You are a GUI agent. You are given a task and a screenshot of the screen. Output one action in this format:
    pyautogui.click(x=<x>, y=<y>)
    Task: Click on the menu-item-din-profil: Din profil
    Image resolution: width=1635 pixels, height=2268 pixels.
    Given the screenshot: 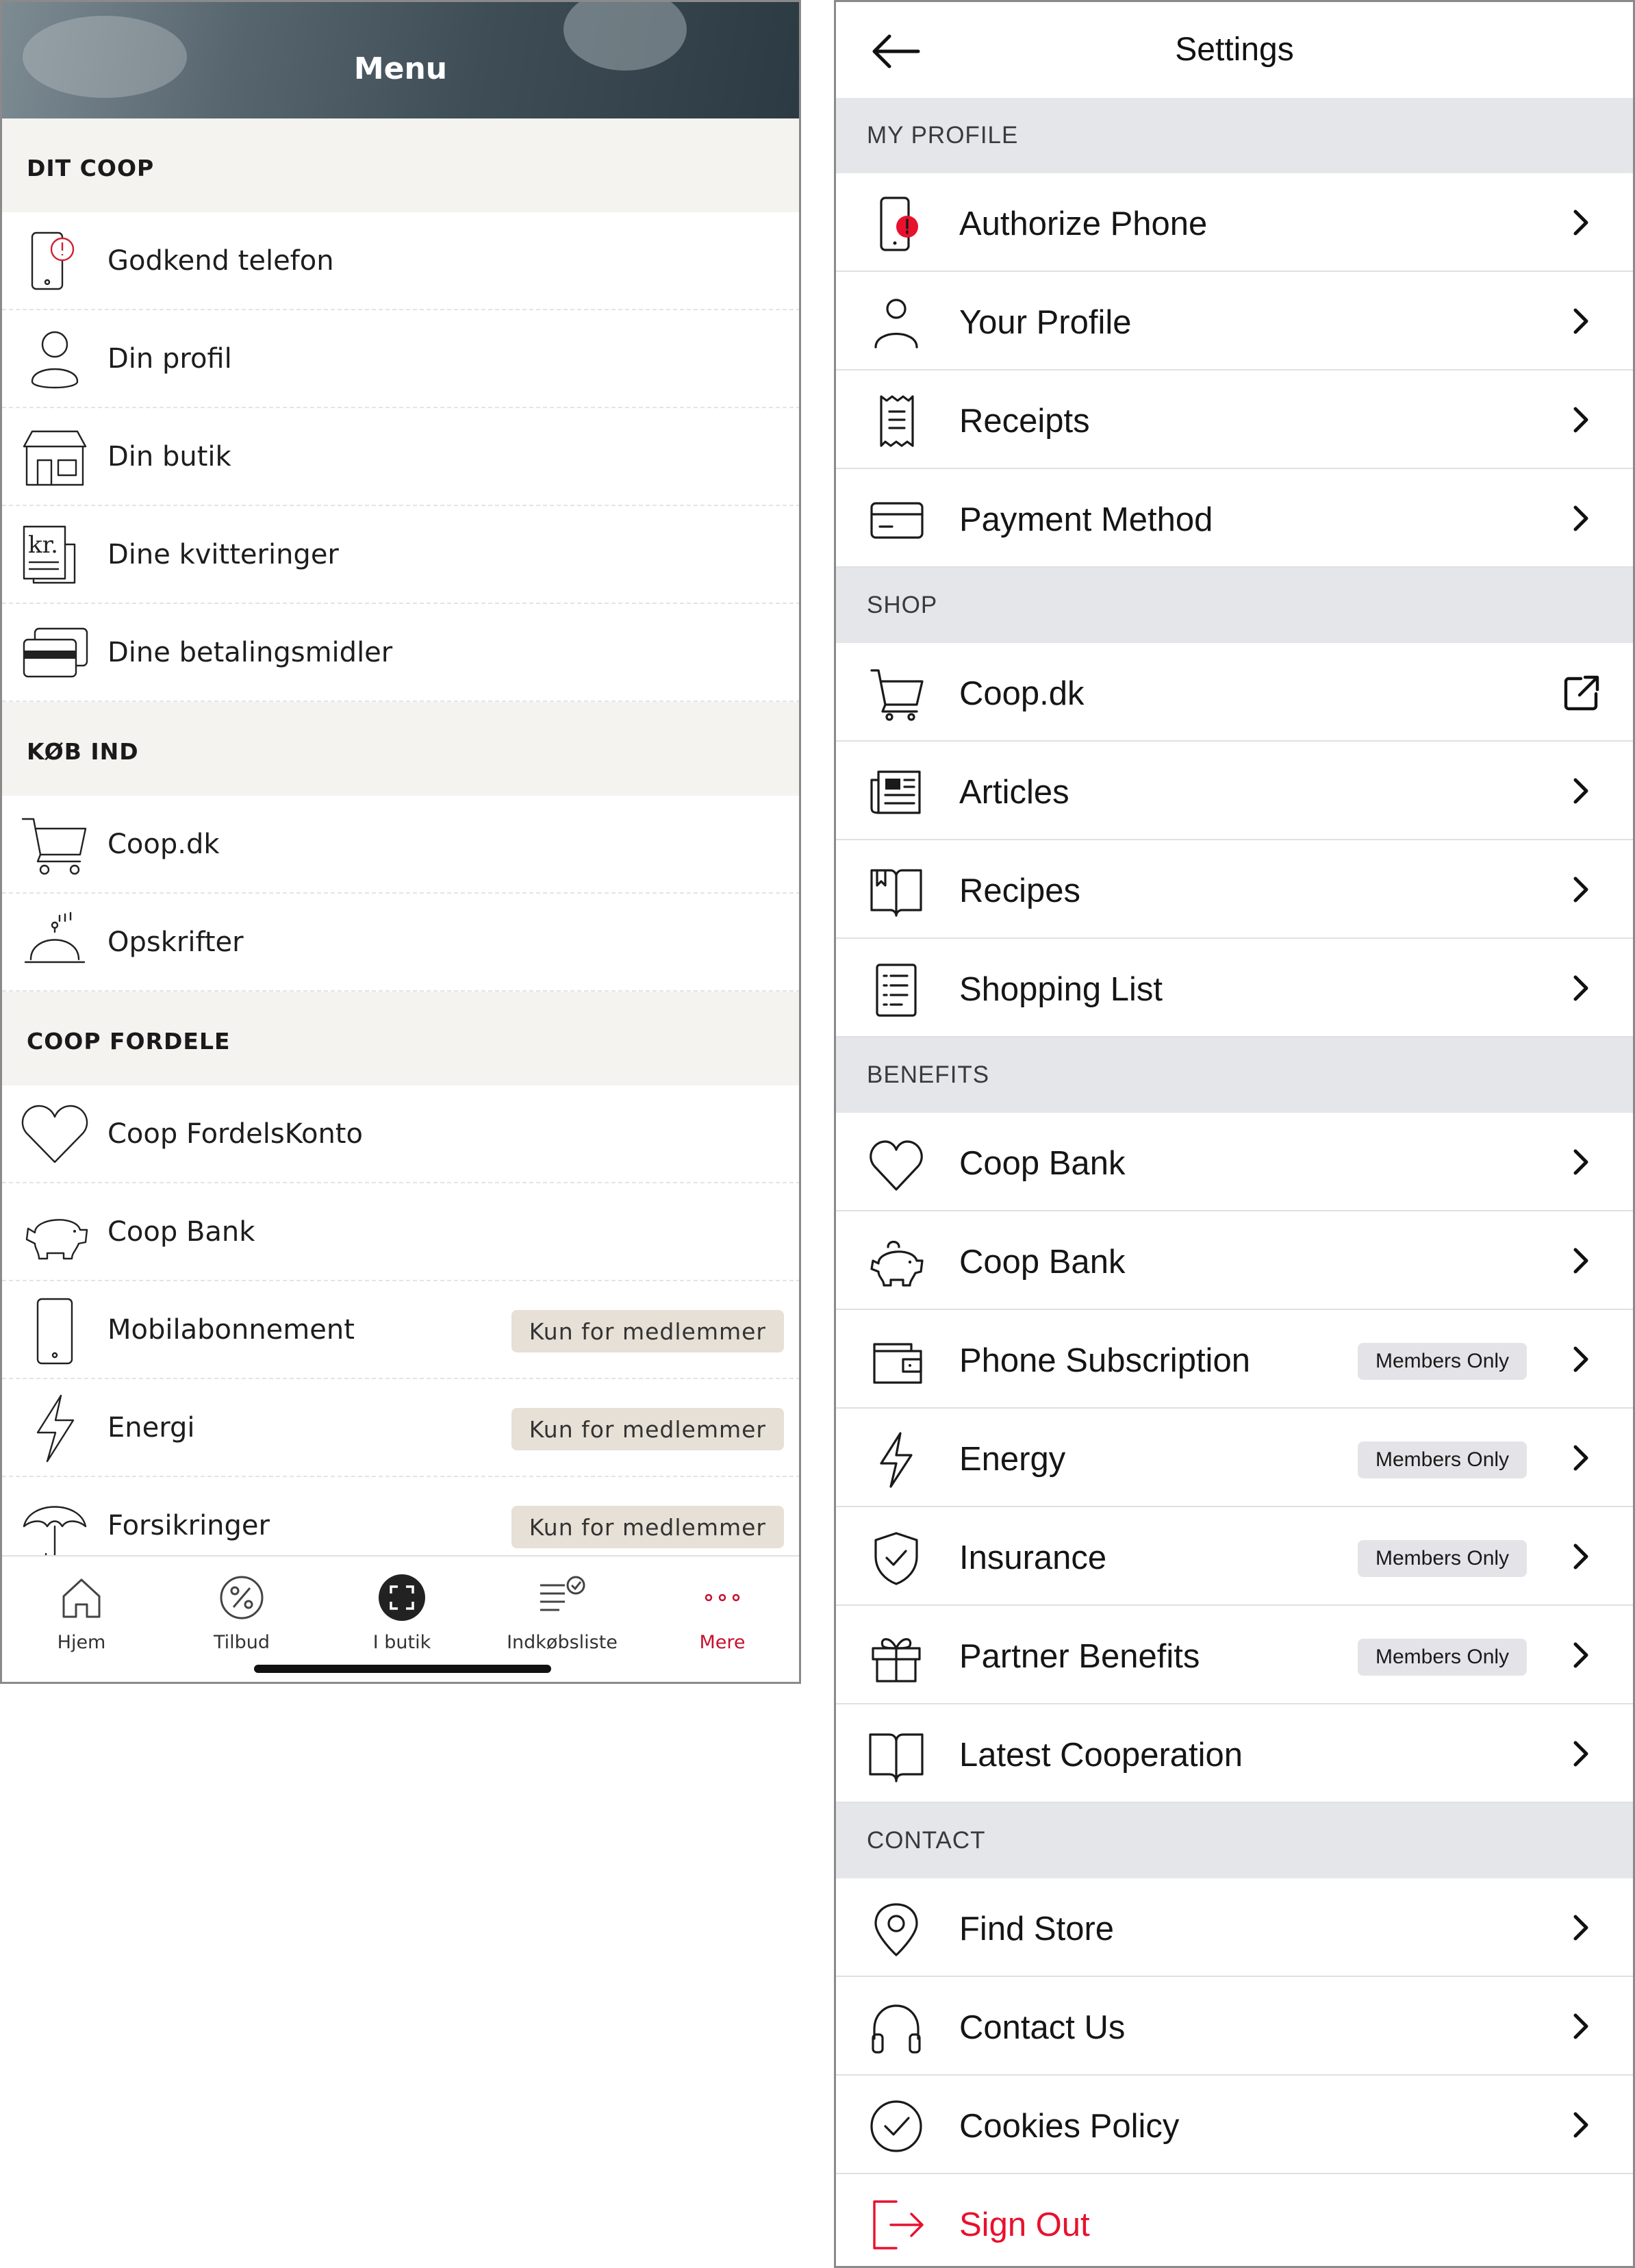 What is the action you would take?
    pyautogui.click(x=401, y=359)
    